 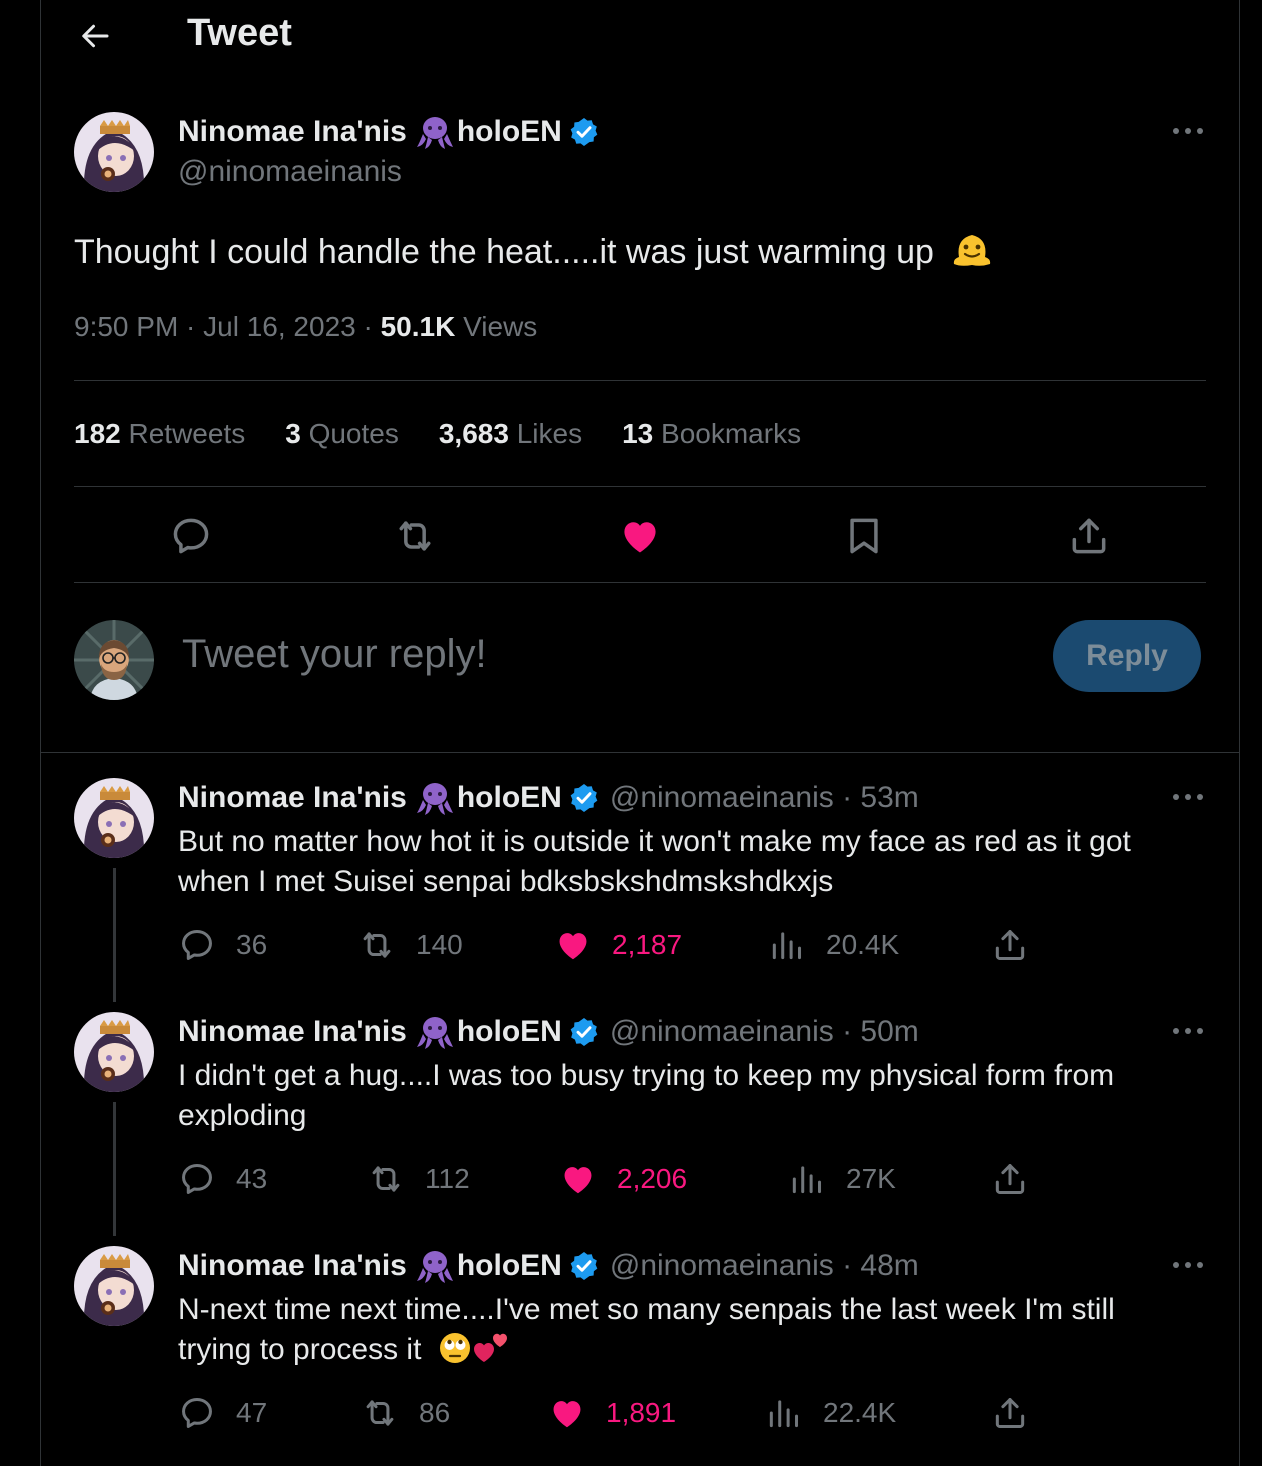 What do you see at coordinates (252, 1412) in the screenshot?
I see `reply-count: 47` at bounding box center [252, 1412].